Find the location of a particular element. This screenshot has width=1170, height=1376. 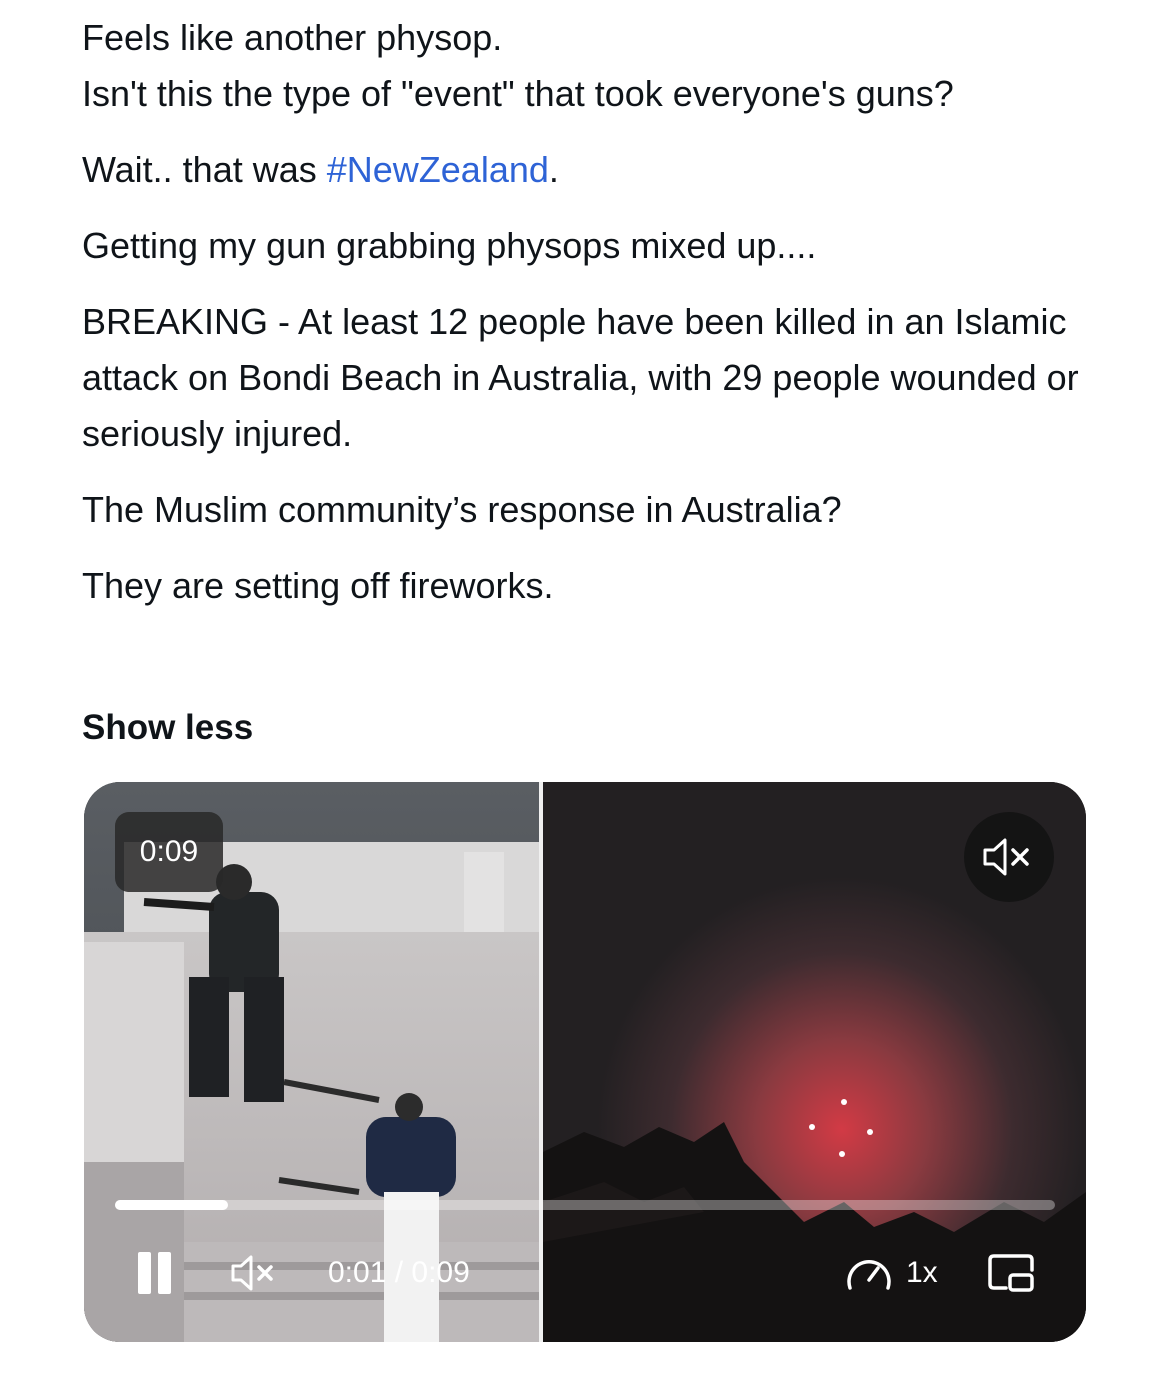

video-progress-fill is located at coordinates (171, 1205).